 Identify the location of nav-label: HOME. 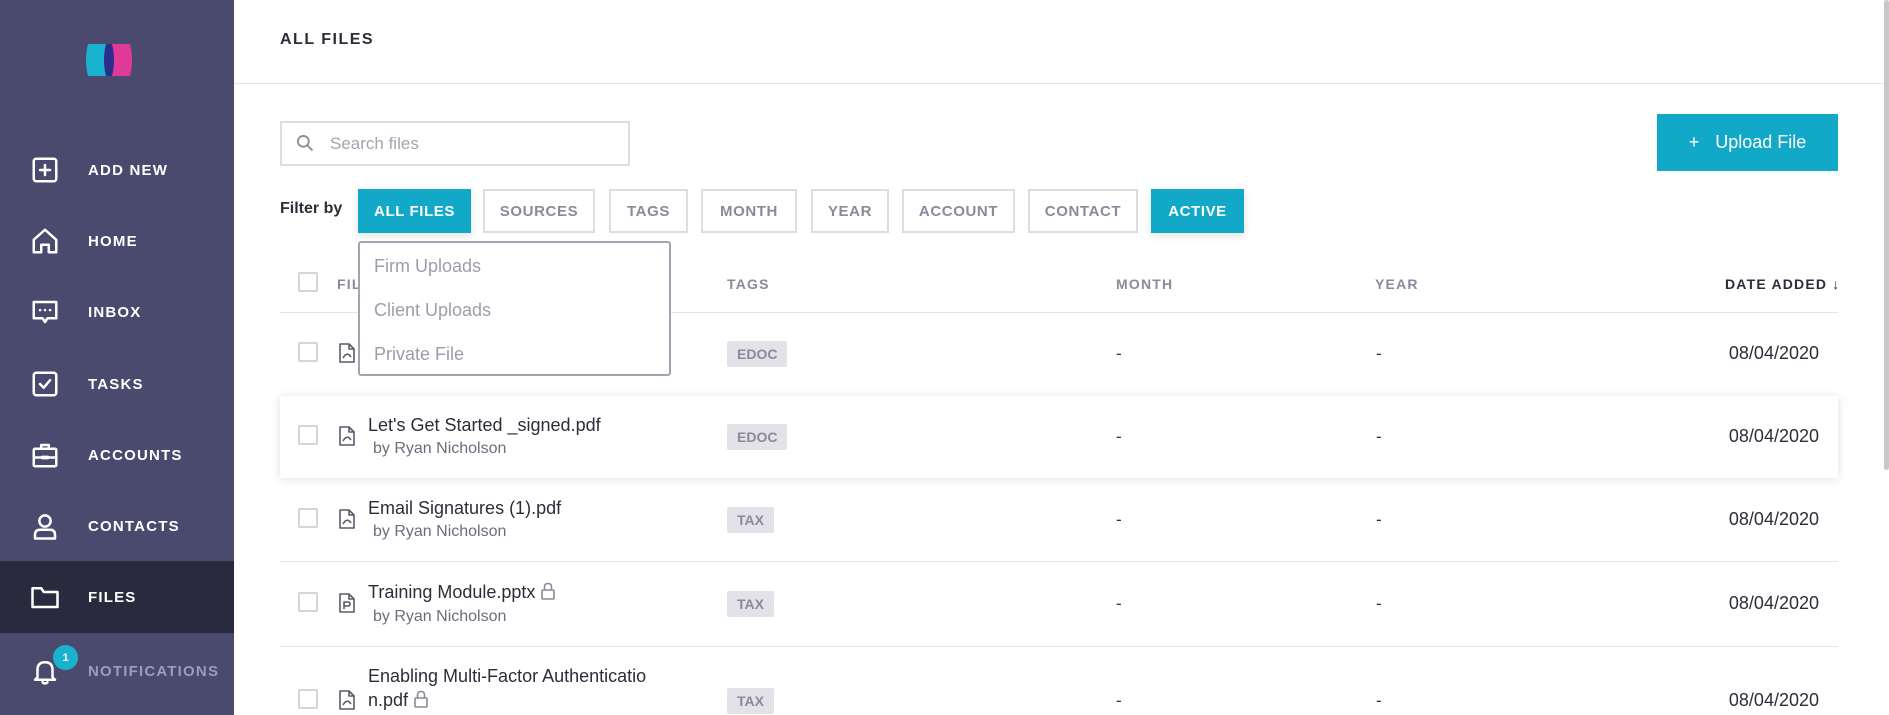
(113, 241).